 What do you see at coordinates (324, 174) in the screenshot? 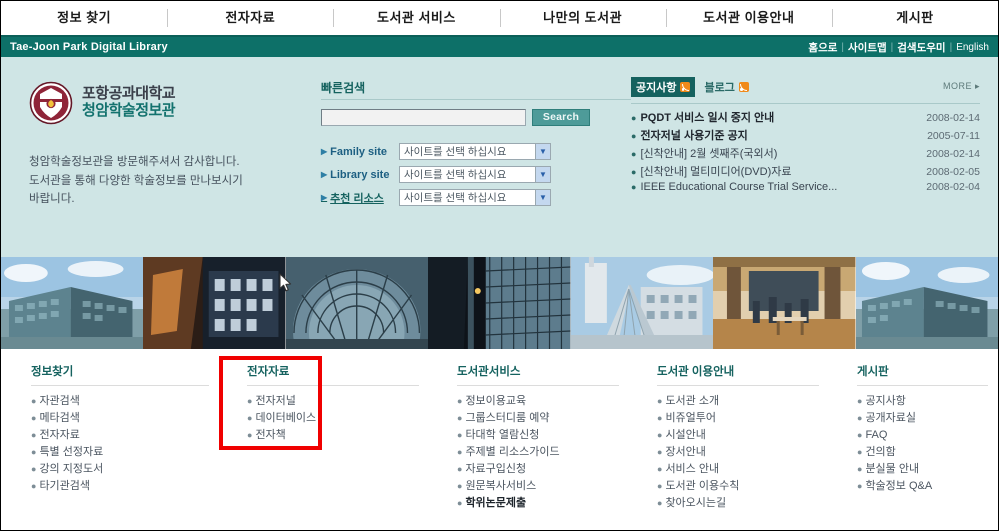
I see `triangle-right-icon: ▶` at bounding box center [324, 174].